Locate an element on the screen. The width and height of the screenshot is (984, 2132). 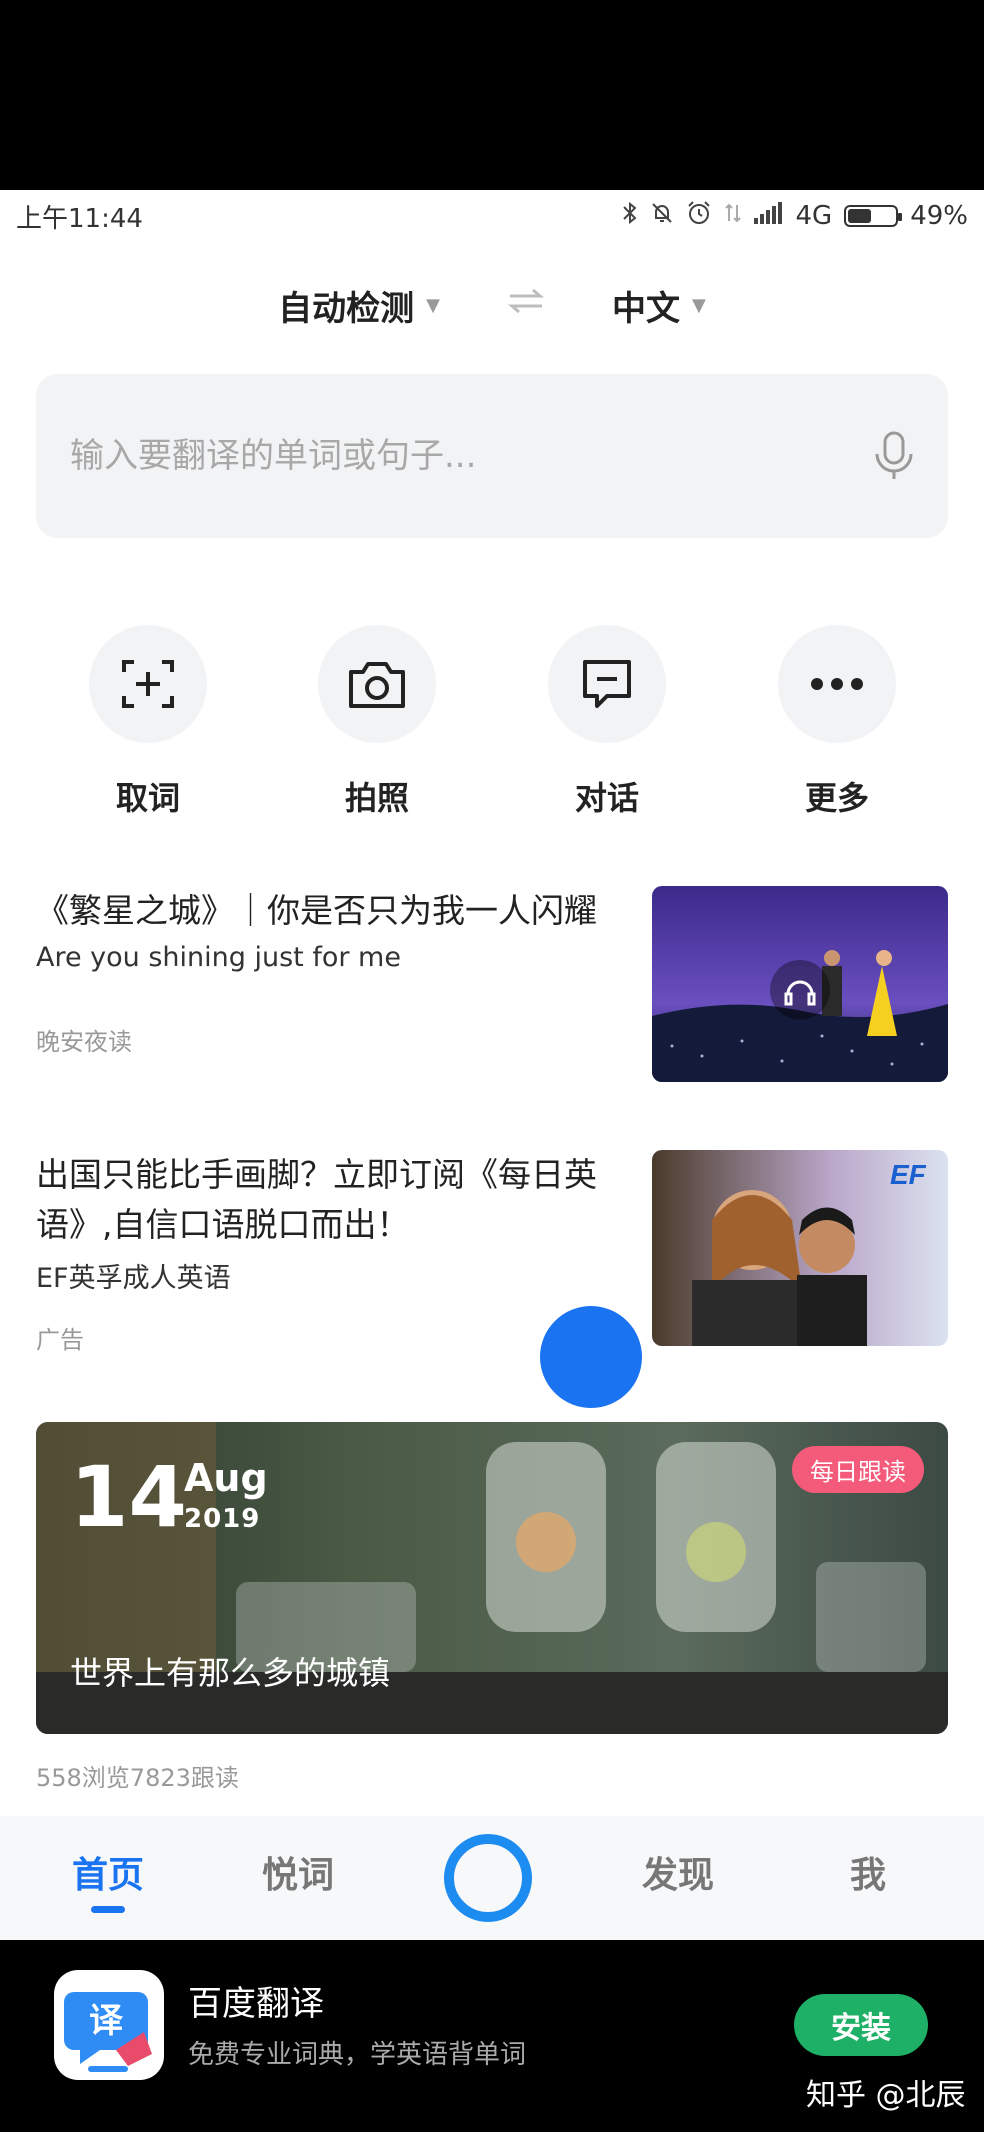
daily-stats: 558浏览7823跟读 is located at coordinates (137, 1778).